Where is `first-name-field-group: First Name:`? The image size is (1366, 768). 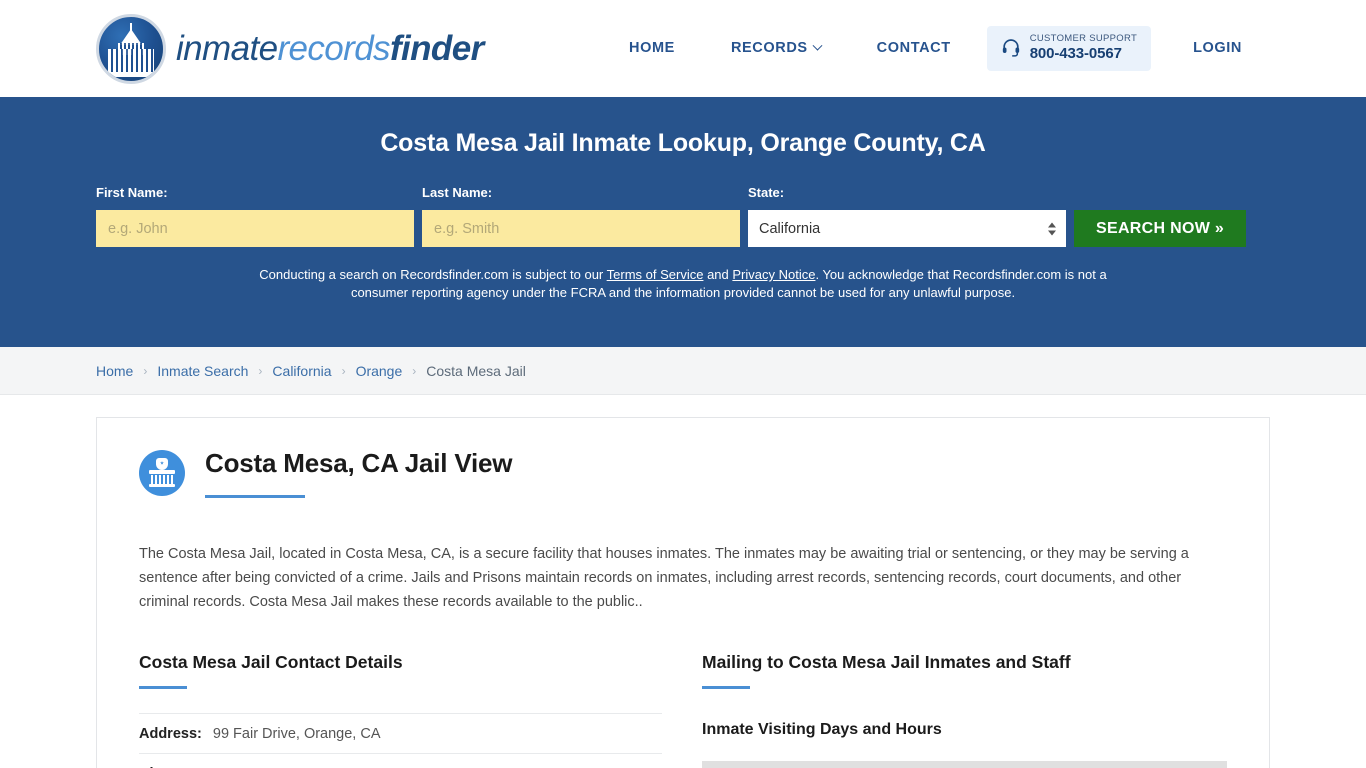
first-name-field-group: First Name: is located at coordinates (255, 216).